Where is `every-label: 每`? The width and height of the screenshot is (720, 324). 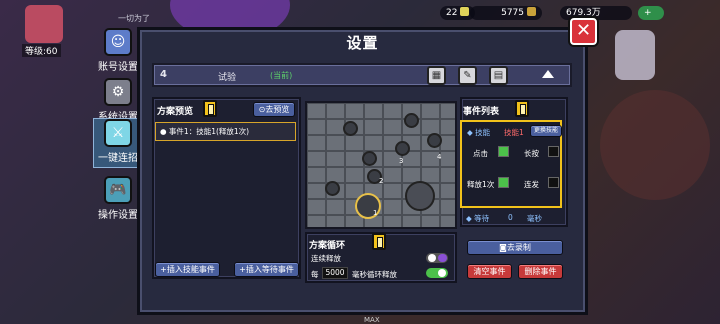
every-label: 每 is located at coordinates (315, 274).